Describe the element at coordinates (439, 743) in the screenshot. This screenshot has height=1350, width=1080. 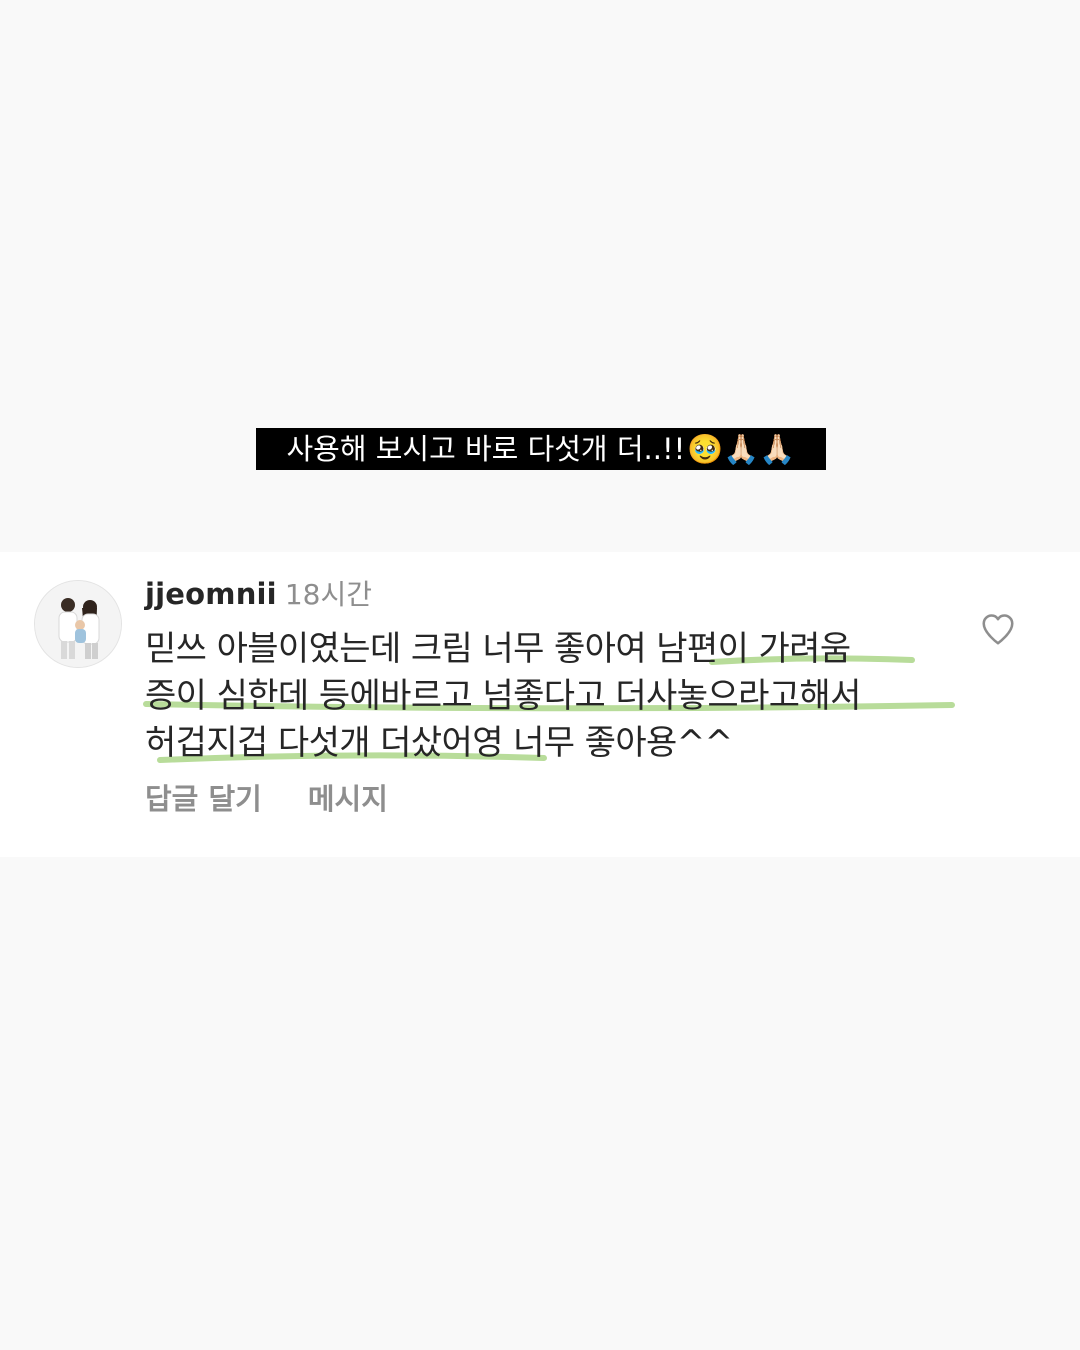
I see `comment-line-3: 허겁지겁 다섯개 더샀어영 너무 좋아용^^` at that location.